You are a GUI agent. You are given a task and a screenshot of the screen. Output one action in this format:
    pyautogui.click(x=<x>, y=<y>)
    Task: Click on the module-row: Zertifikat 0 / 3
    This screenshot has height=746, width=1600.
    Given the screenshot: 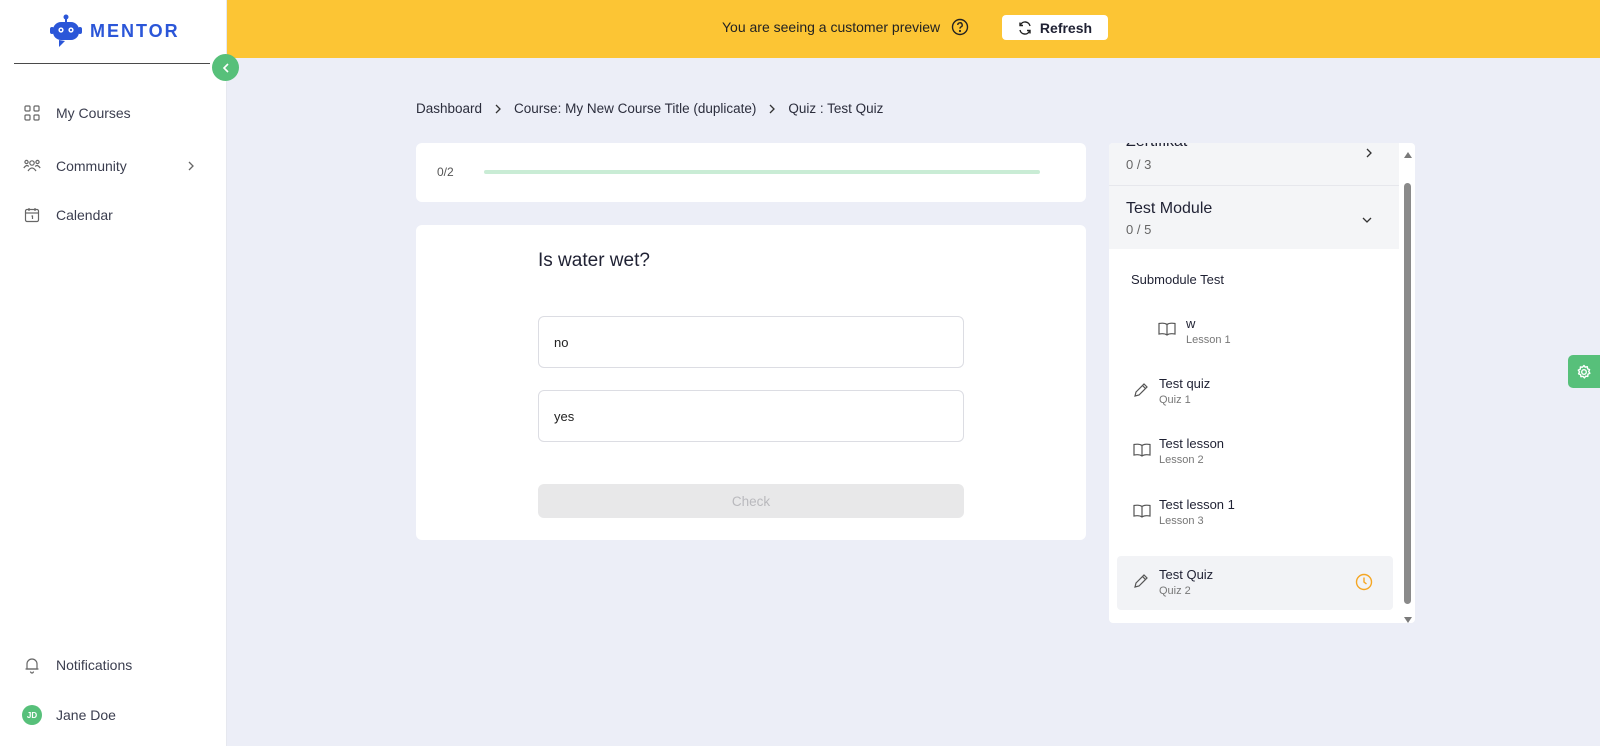 What is the action you would take?
    pyautogui.click(x=1254, y=164)
    